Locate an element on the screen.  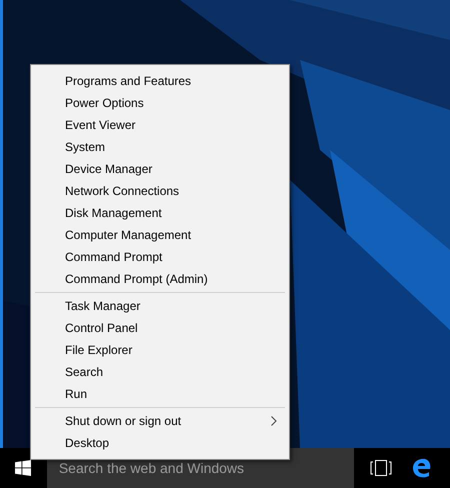
menu-item: Shut down or sign out is located at coordinates (160, 421).